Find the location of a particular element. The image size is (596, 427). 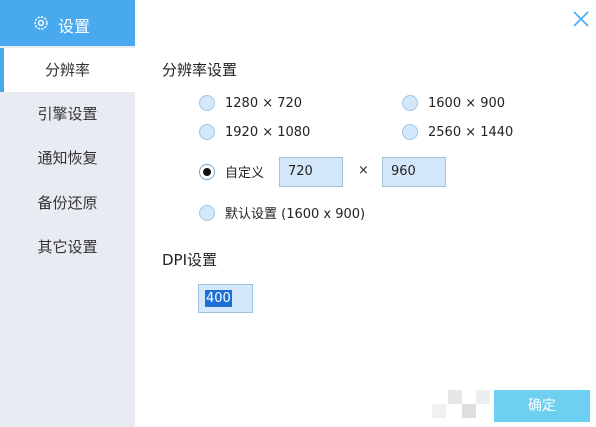

dpi-section-title: DPI设置 is located at coordinates (190, 260).